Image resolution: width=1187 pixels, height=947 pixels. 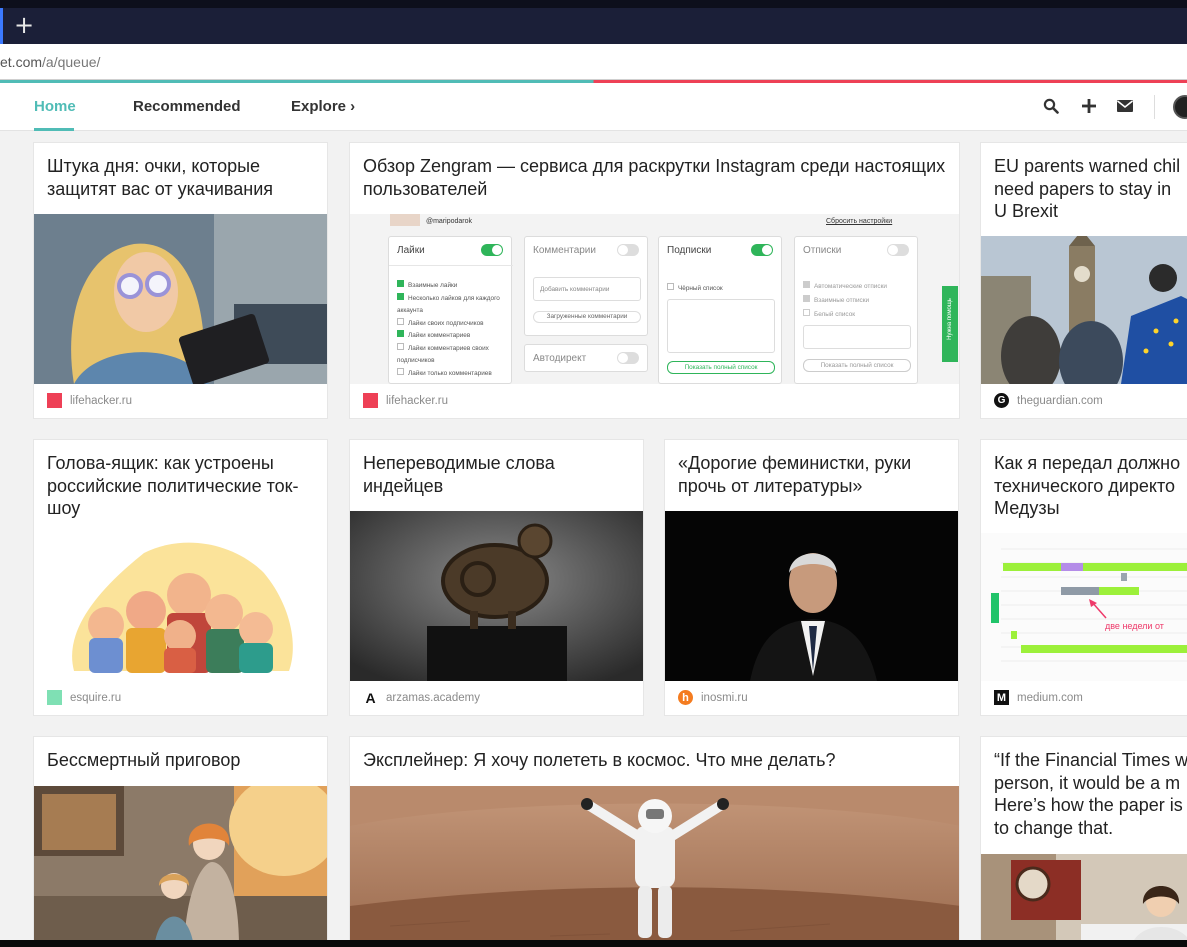 I want to click on zengram-help-tab: Нужна помощь, so click(x=950, y=324).